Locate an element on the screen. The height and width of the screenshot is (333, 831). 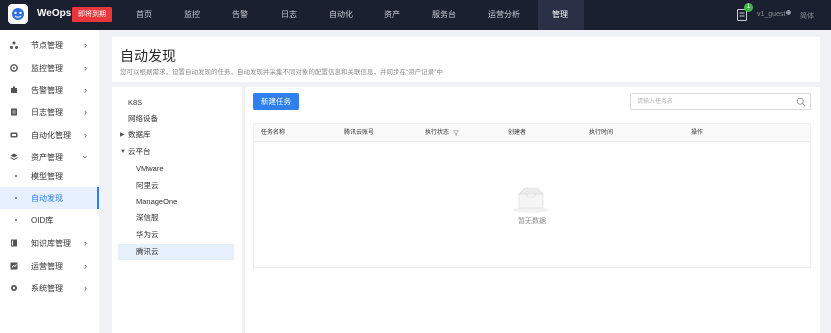
sidebar-item-label: 节点管理 is located at coordinates (47, 45).